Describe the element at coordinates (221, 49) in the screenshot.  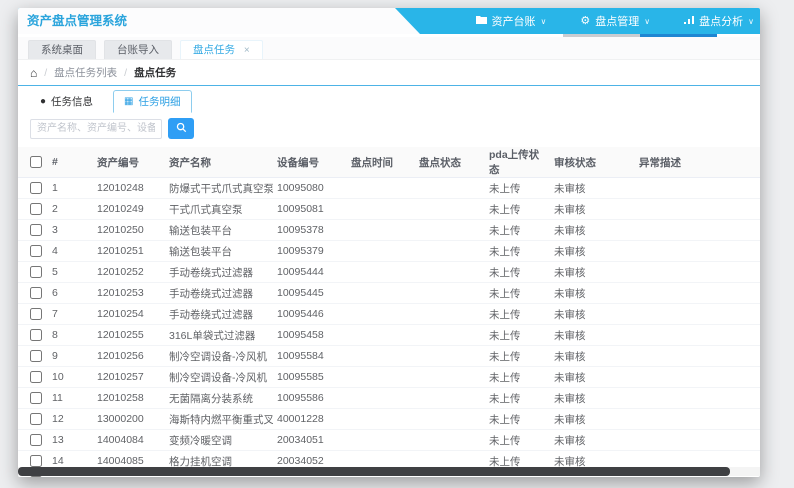
I see `tab-inventory-task: 盘点任务 ×` at that location.